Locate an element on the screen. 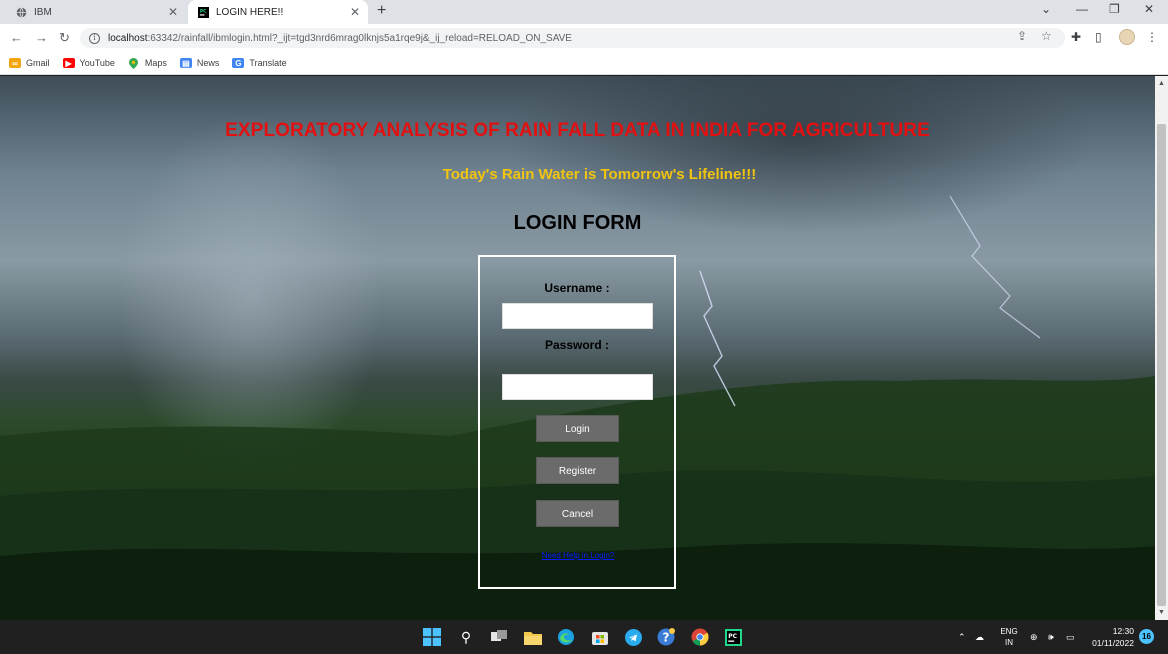 The image size is (1168, 654). vertical-scrollbar: ▲ ▼ is located at coordinates (1161, 348).